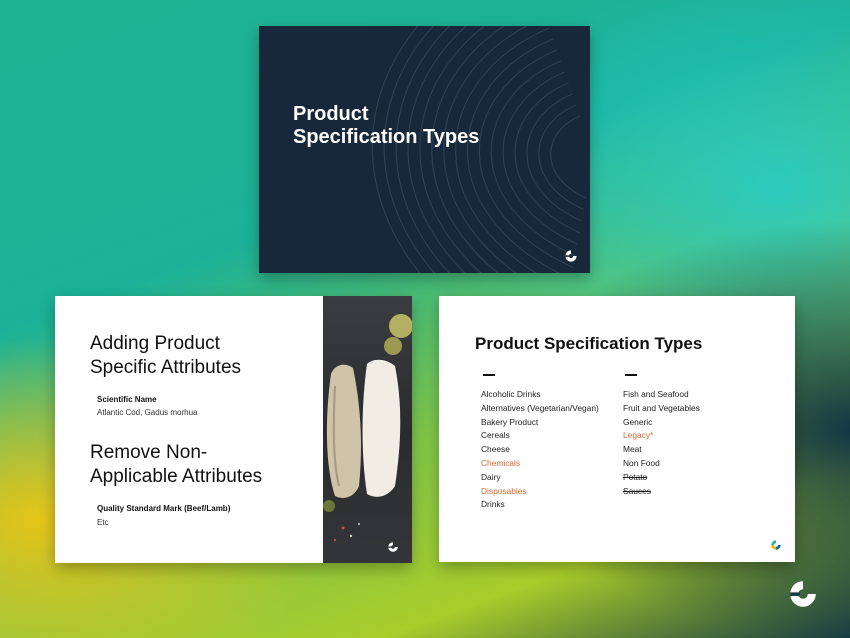 This screenshot has height=638, width=850. I want to click on spec-type-item: Legacy*, so click(638, 435).